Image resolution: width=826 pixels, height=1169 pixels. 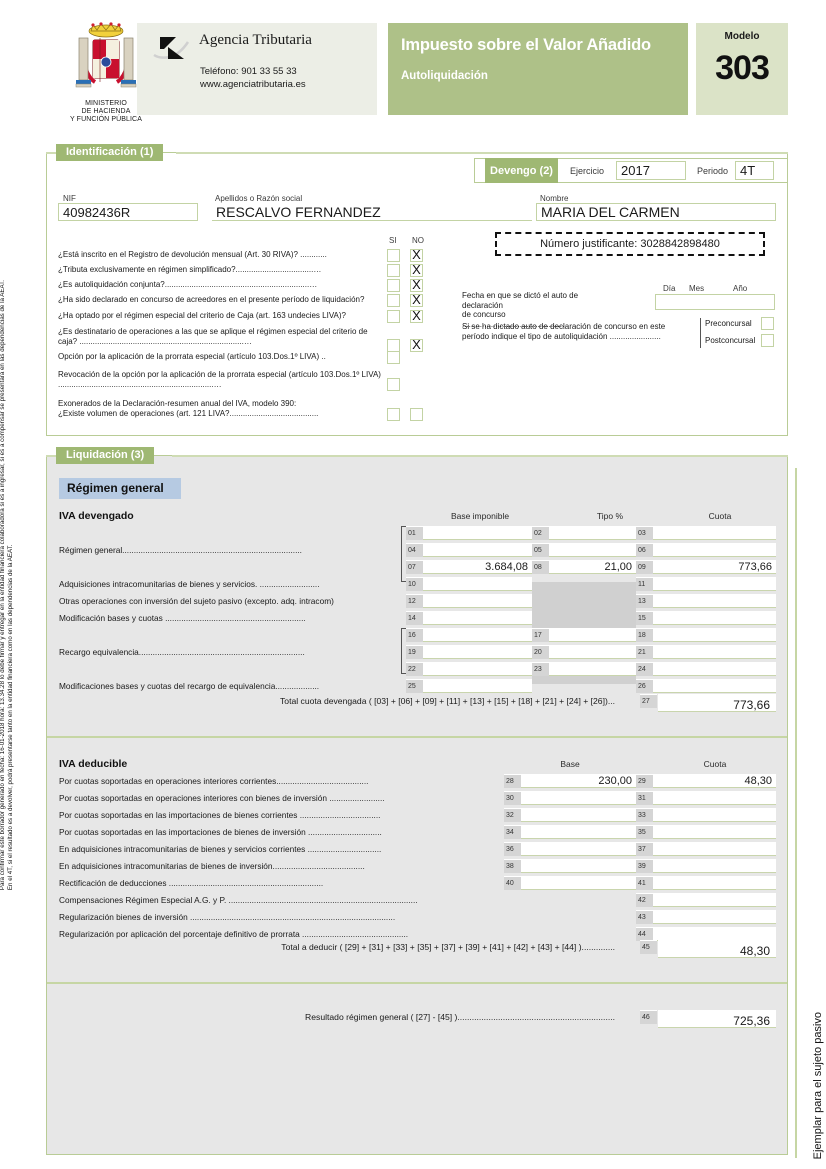 I want to click on box-number: 30, so click(x=512, y=798).